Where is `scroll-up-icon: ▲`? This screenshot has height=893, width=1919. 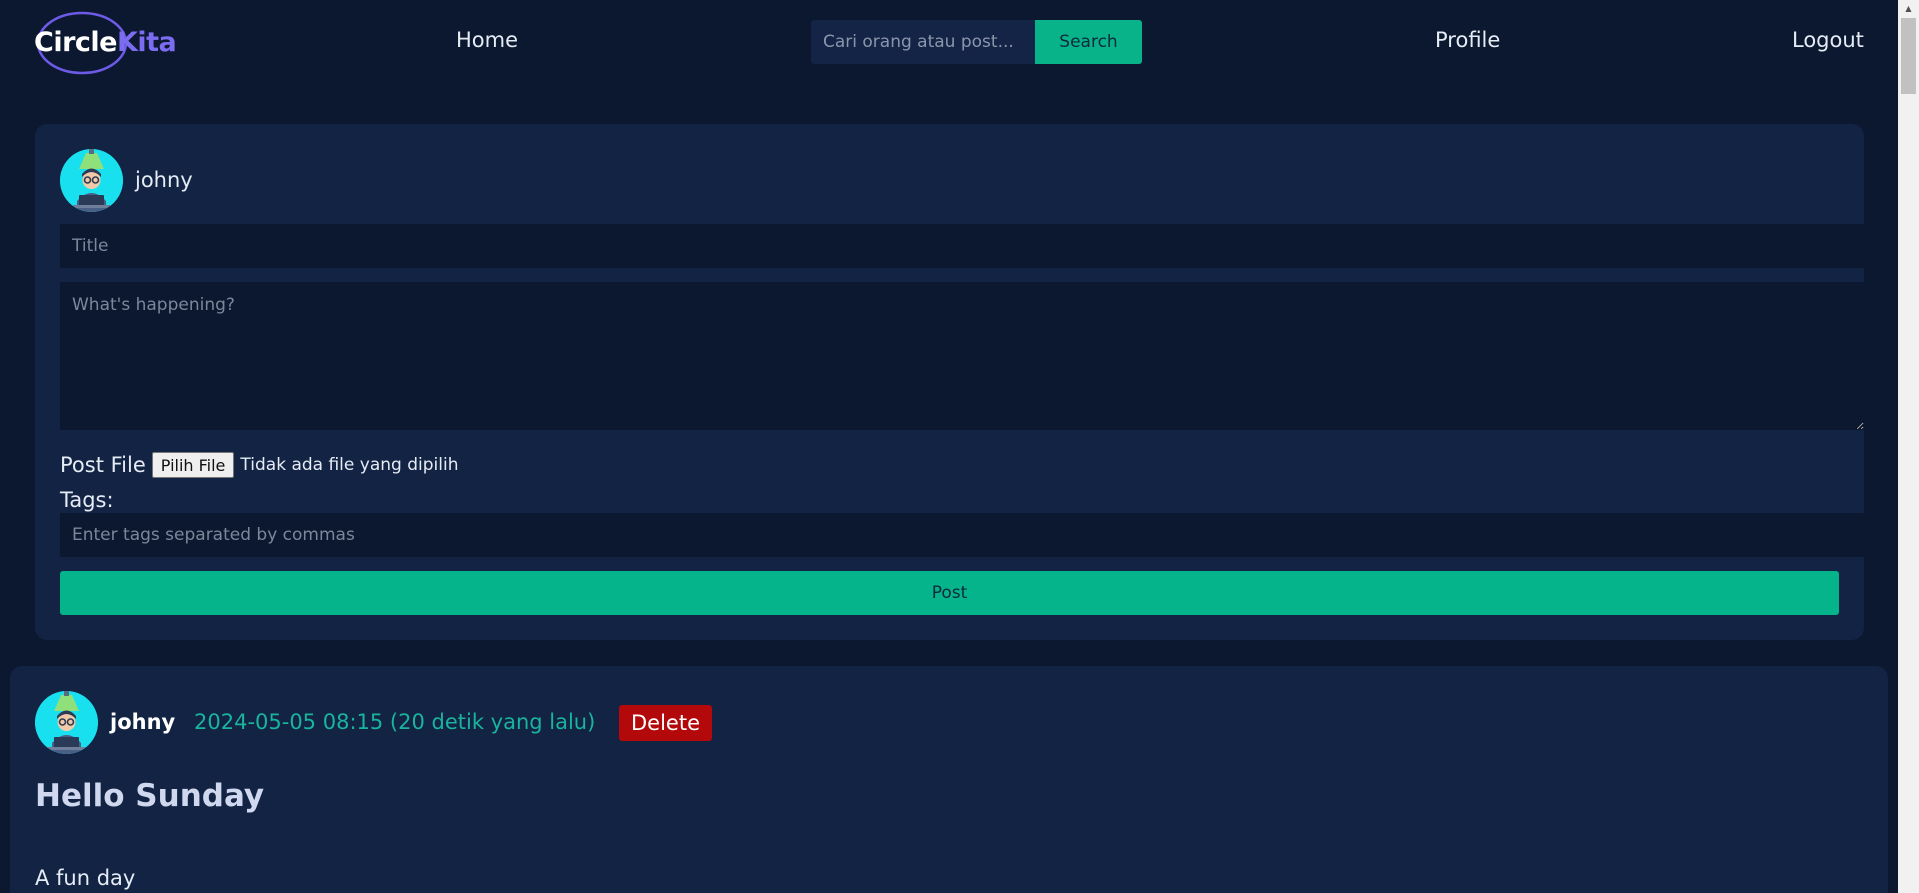
scroll-up-icon: ▲ is located at coordinates (1908, 8).